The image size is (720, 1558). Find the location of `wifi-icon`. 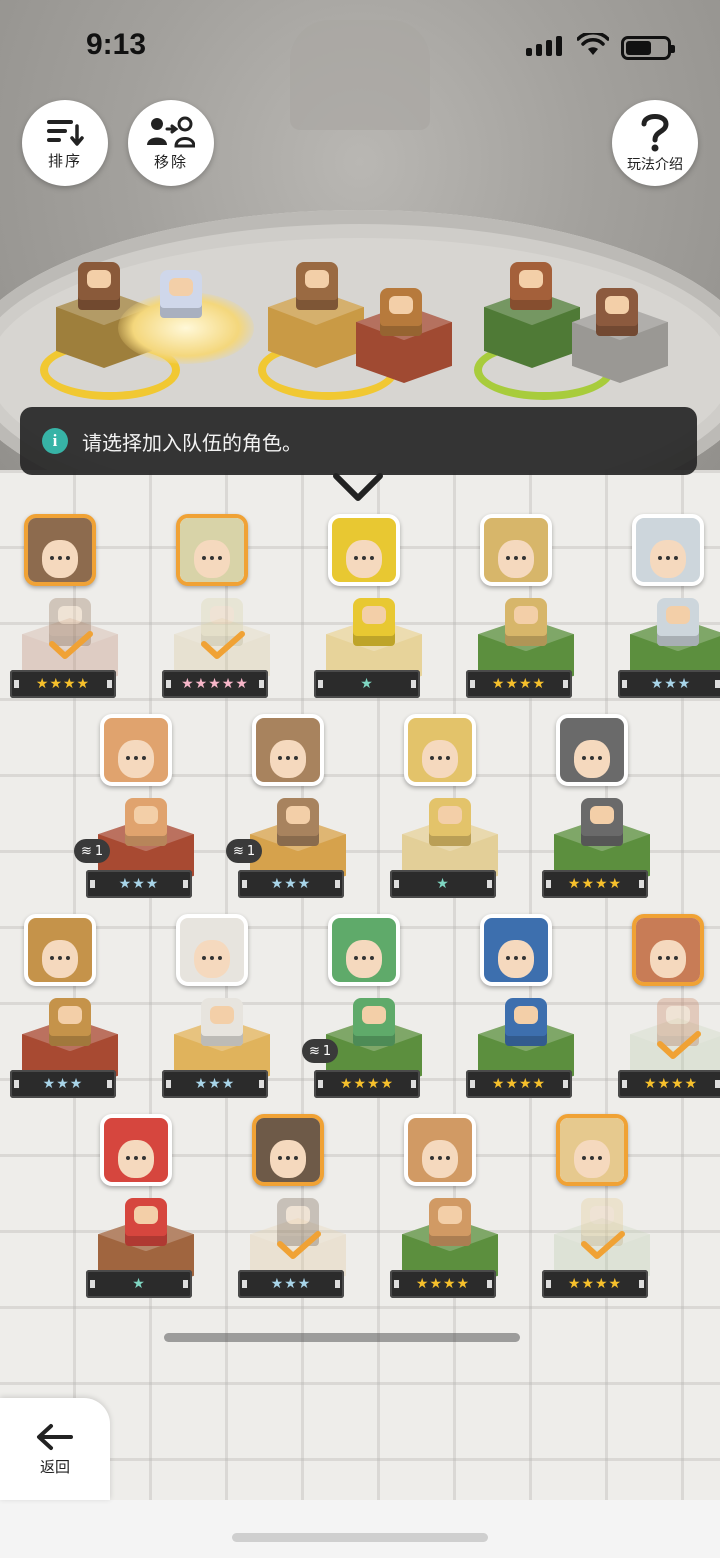

wifi-icon is located at coordinates (593, 44).